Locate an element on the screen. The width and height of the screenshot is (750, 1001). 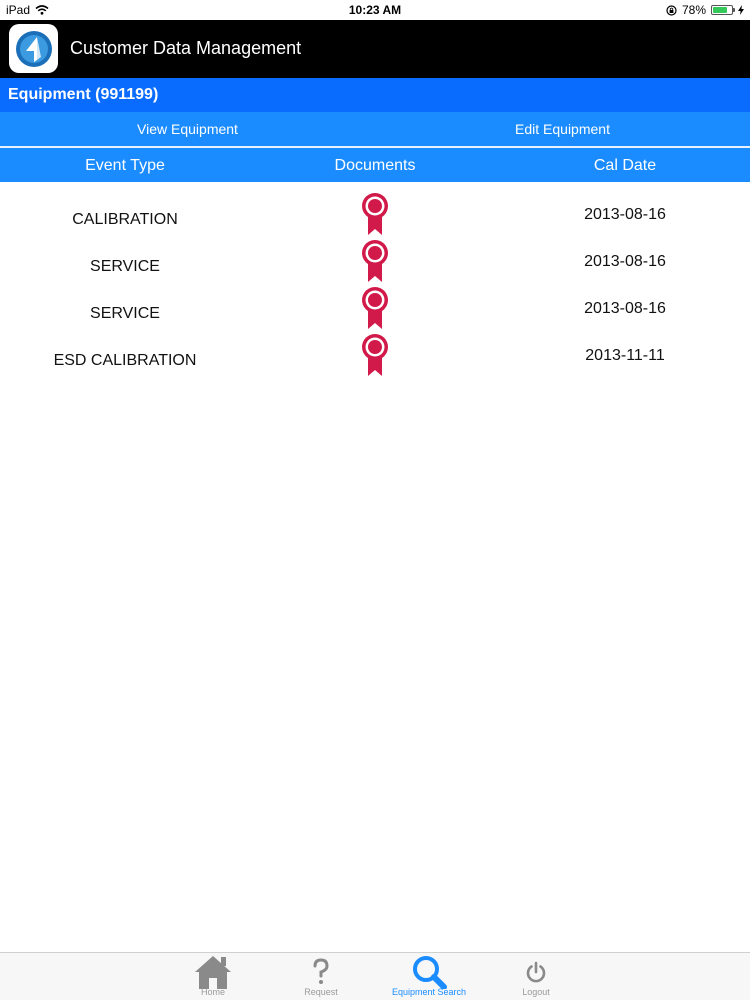
table-row: ESD CALIBRATION 2013-11-11 is located at coordinates (375, 354).